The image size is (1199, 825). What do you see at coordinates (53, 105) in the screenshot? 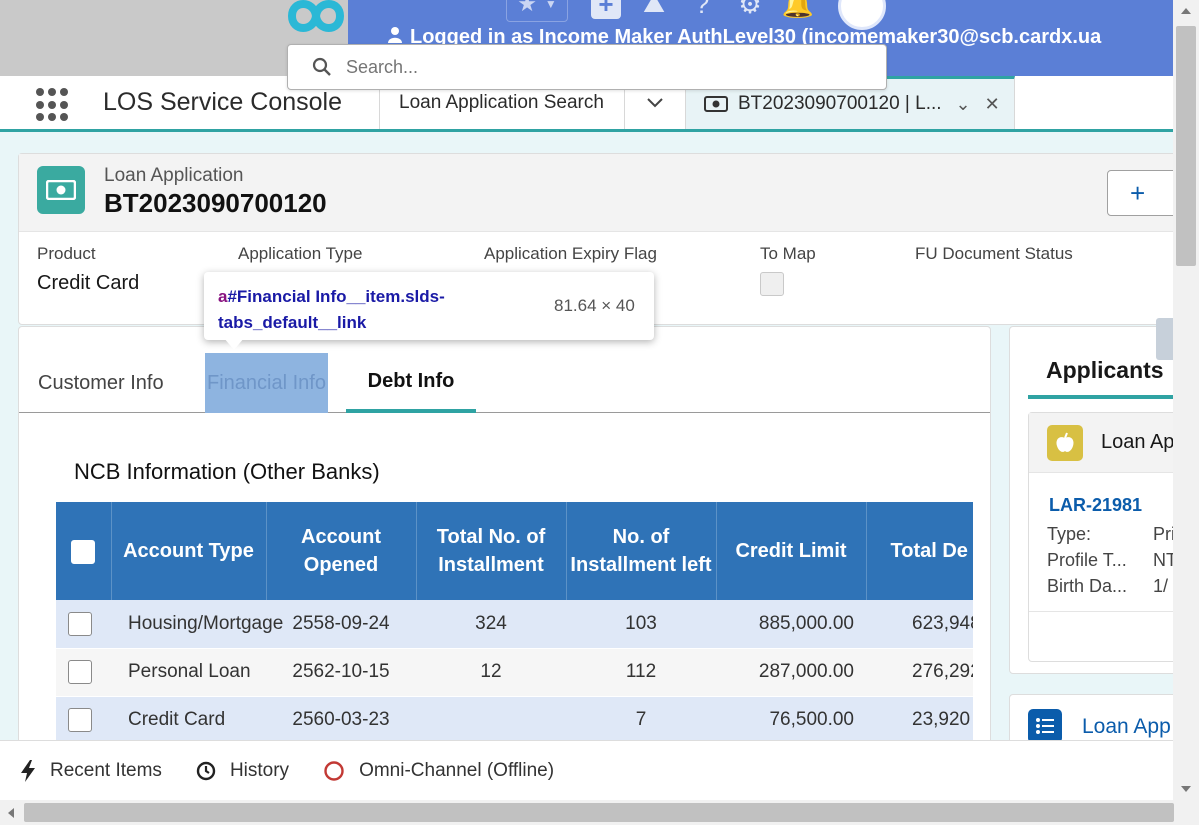
I see `app-launcher-icon` at bounding box center [53, 105].